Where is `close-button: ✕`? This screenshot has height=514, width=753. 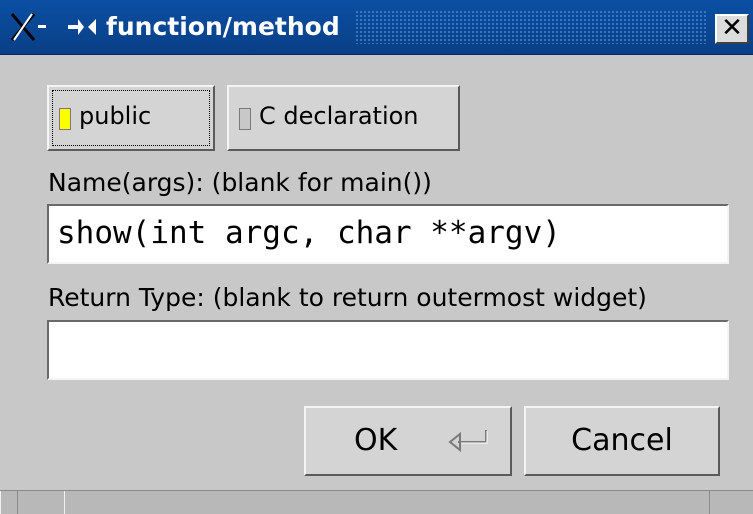 close-button: ✕ is located at coordinates (732, 29).